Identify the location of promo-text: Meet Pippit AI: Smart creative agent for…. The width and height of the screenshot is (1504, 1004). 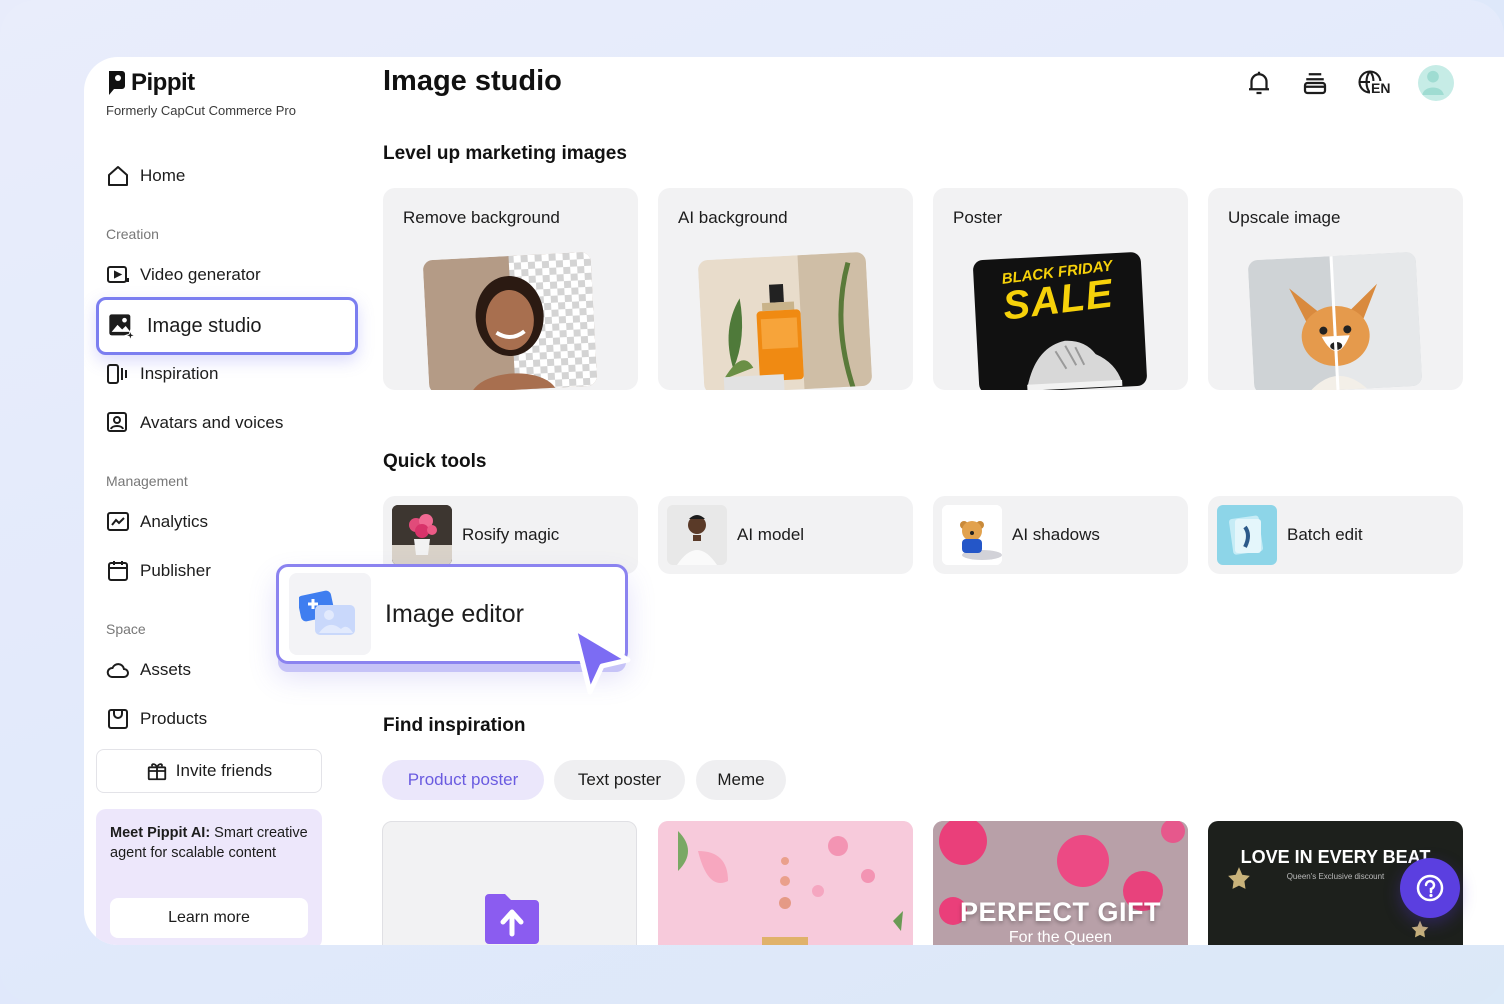
(209, 843).